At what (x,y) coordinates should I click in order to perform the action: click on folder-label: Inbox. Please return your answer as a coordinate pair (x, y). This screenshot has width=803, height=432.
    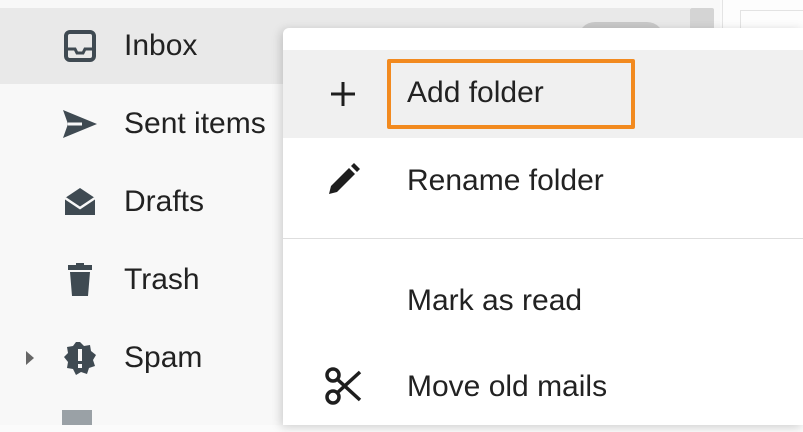
    Looking at the image, I should click on (161, 45).